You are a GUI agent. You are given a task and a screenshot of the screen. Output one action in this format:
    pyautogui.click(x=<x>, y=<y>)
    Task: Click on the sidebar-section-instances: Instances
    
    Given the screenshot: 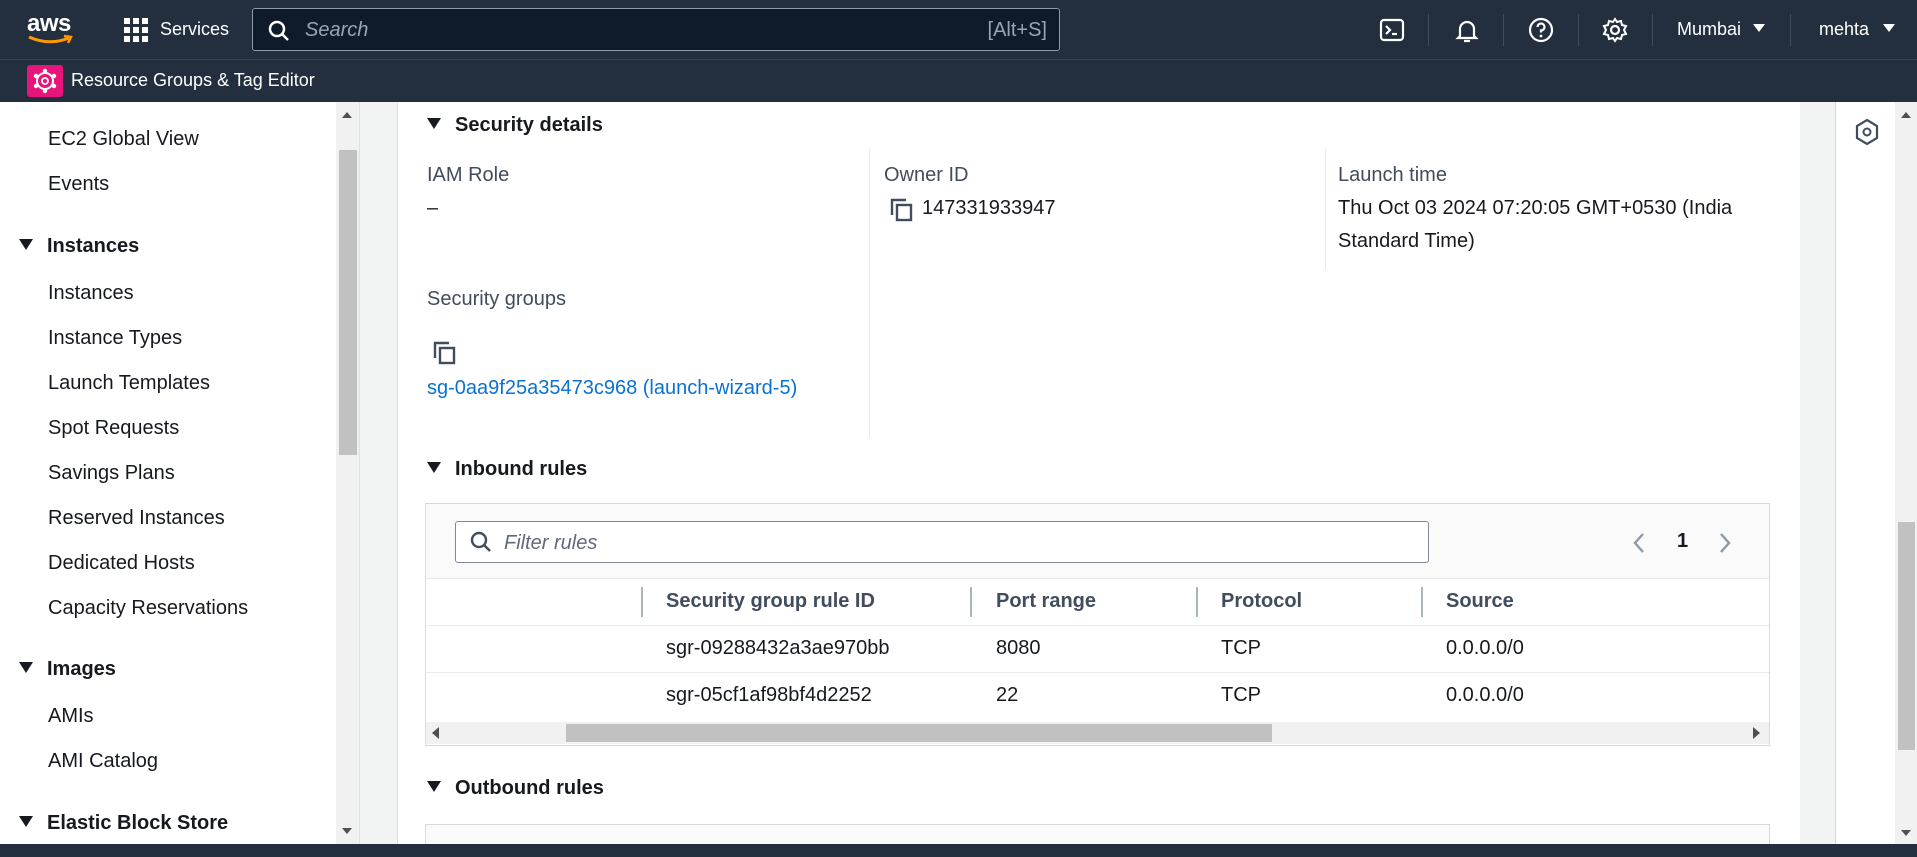 What is the action you would take?
    pyautogui.click(x=79, y=246)
    